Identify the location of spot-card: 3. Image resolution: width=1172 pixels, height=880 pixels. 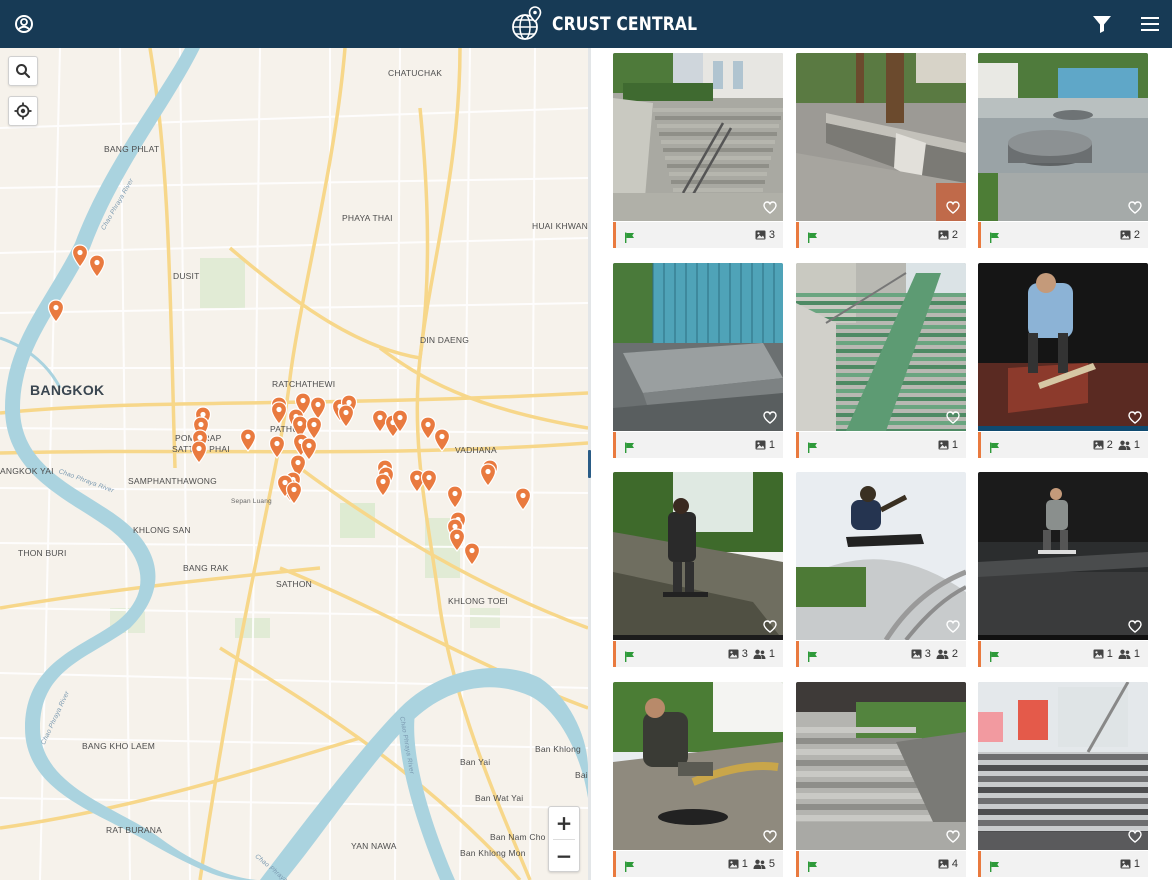
(698, 151).